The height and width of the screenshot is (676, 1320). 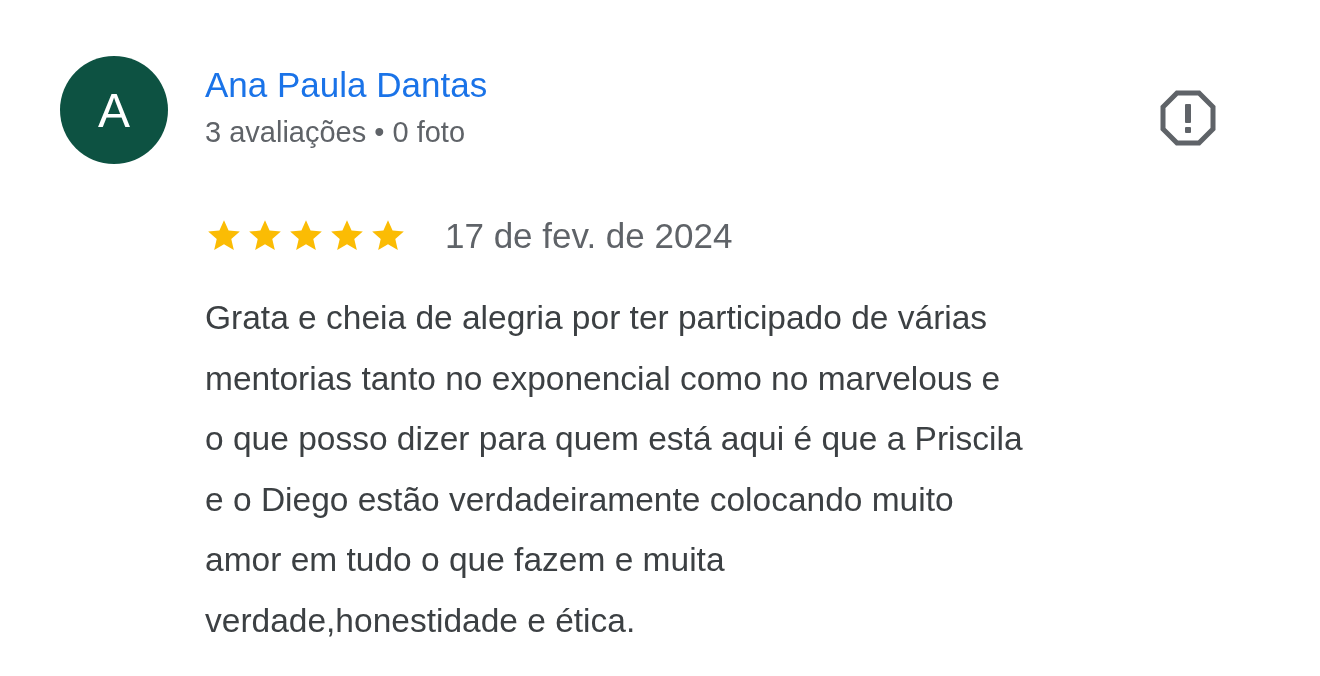 What do you see at coordinates (589, 236) in the screenshot?
I see `review-date: 17 de fev. de 2024` at bounding box center [589, 236].